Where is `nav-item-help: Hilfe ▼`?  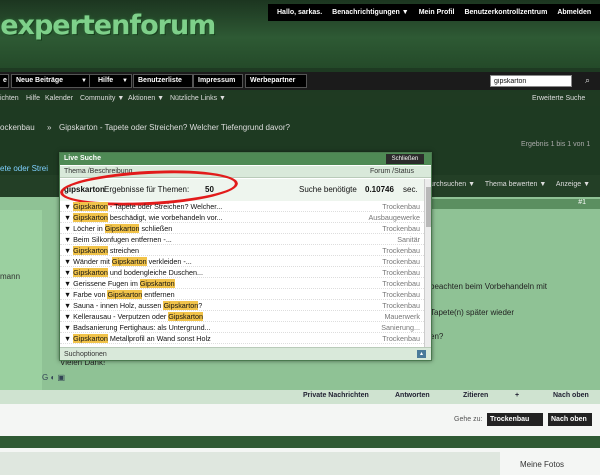
nav-item-help: Hilfe ▼ is located at coordinates (110, 81).